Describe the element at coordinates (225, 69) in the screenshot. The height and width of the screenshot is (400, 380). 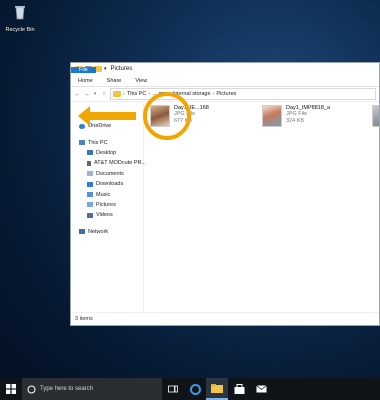
I see `title-bar: ▾ Pictures` at that location.